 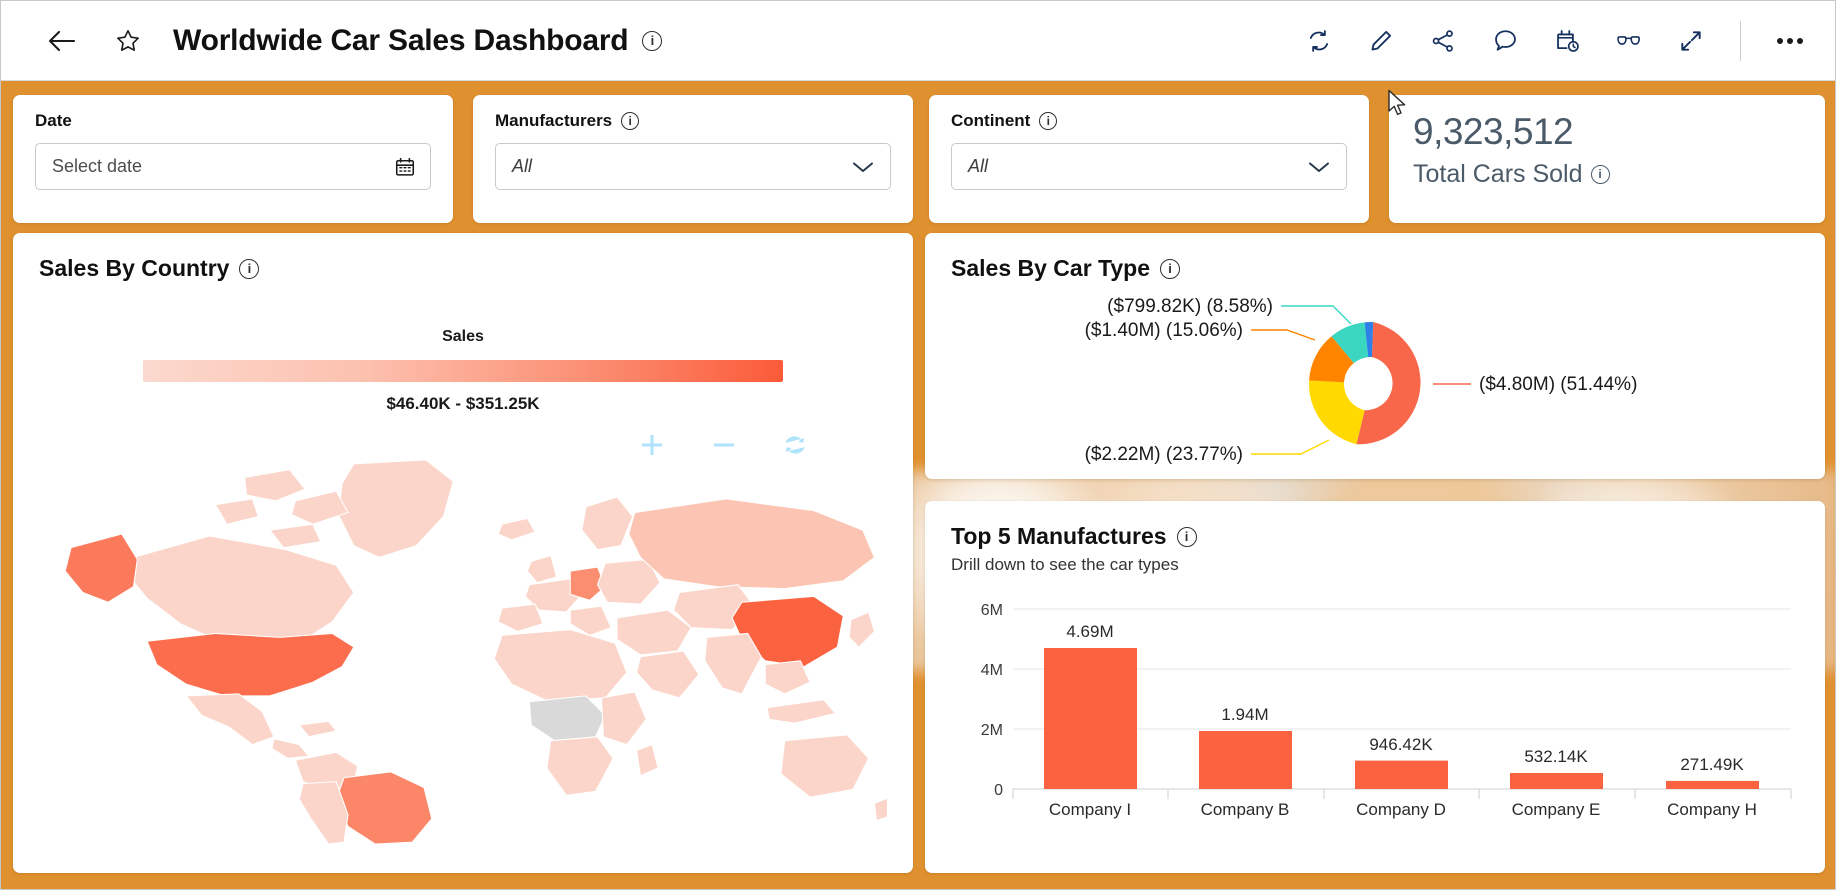 I want to click on zoom-out-icon, so click(x=724, y=445).